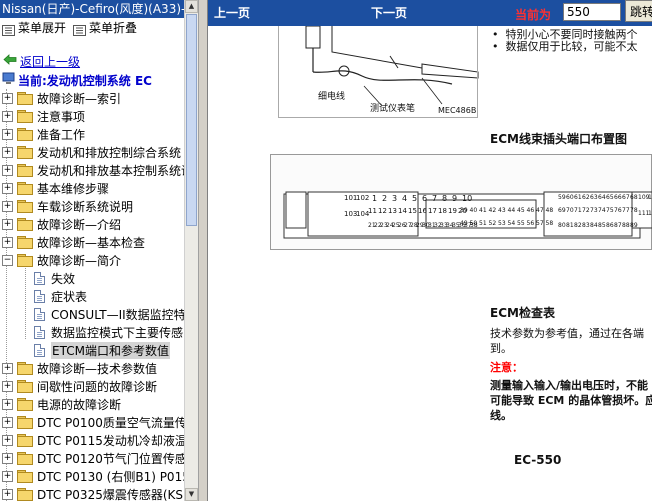  I want to click on tree-child-item: 失效, so click(54, 278).